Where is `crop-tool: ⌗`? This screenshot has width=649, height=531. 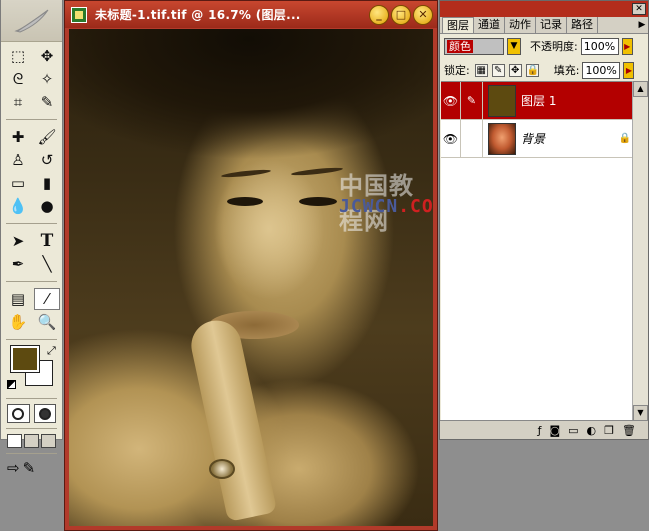 crop-tool: ⌗ is located at coordinates (18, 102).